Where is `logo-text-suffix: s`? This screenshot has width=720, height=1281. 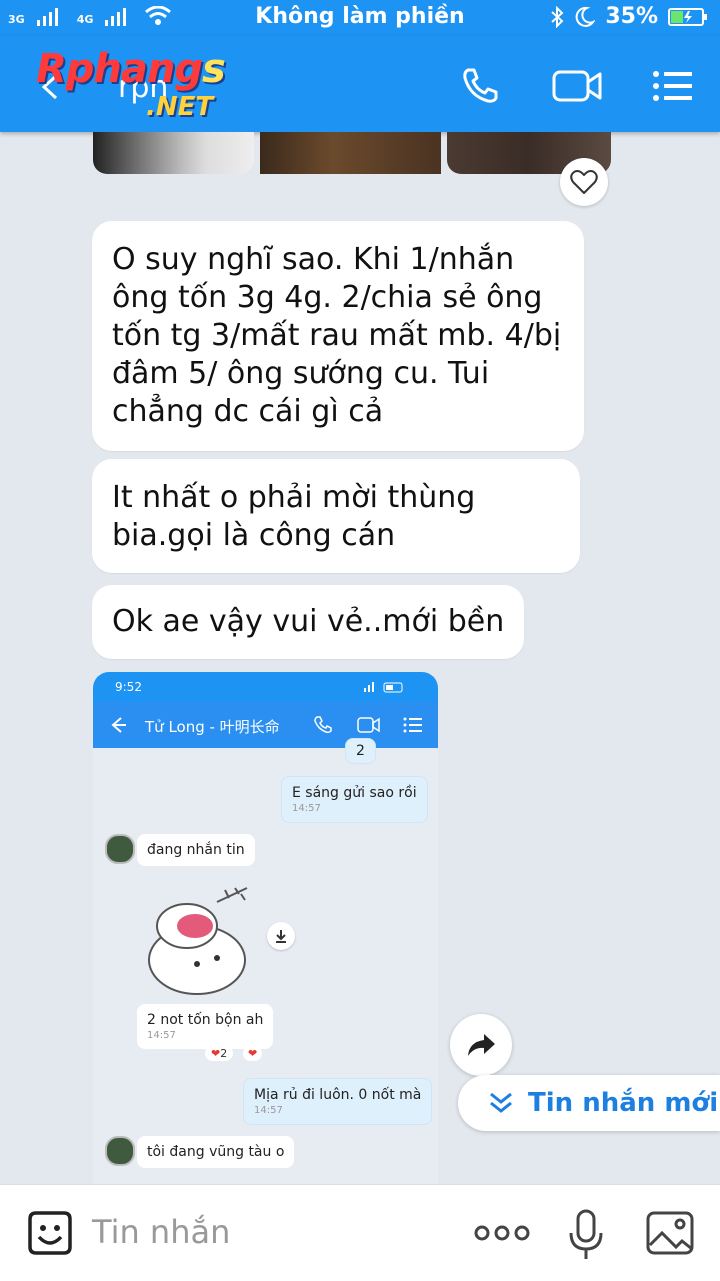
logo-text-suffix: s is located at coordinates (214, 69).